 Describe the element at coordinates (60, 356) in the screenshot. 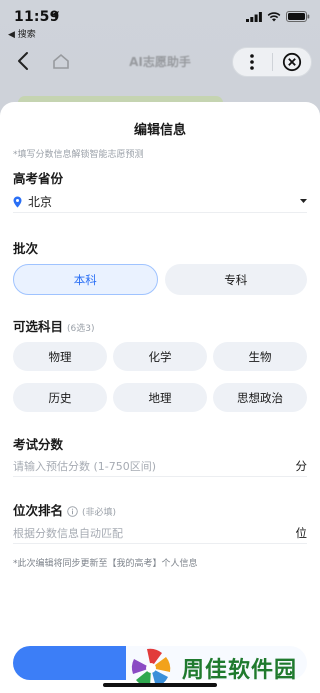

I see `subject-chip-physics: 物理` at that location.